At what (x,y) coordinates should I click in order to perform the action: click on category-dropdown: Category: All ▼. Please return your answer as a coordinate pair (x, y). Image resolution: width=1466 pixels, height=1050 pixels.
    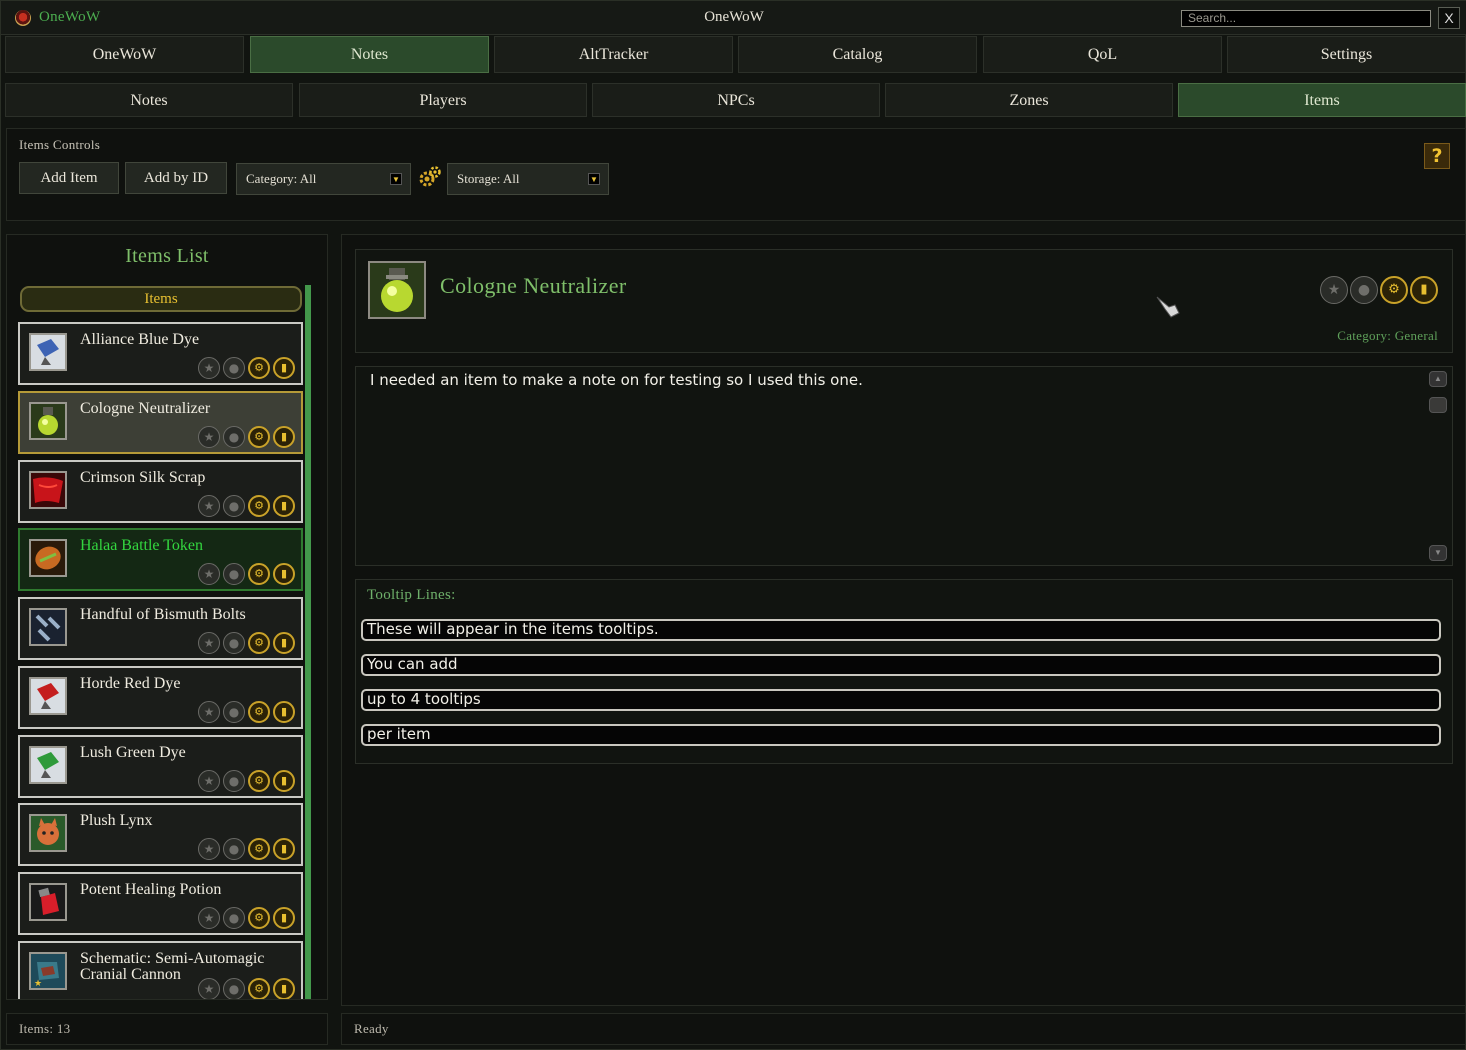
    Looking at the image, I should click on (323, 179).